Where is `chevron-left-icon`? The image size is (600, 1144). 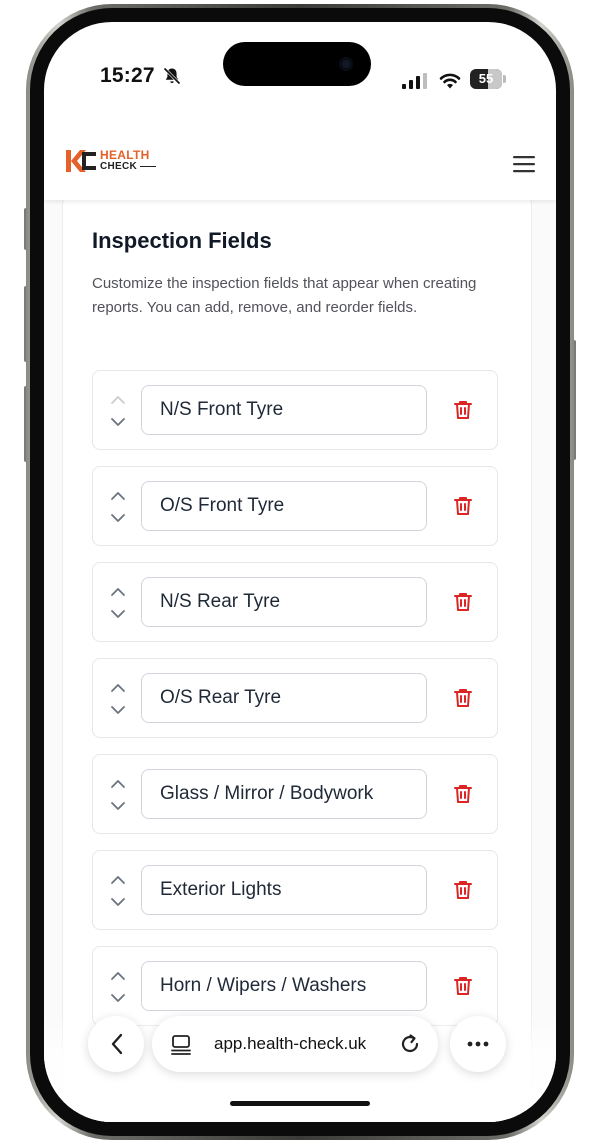
chevron-left-icon is located at coordinates (117, 1044).